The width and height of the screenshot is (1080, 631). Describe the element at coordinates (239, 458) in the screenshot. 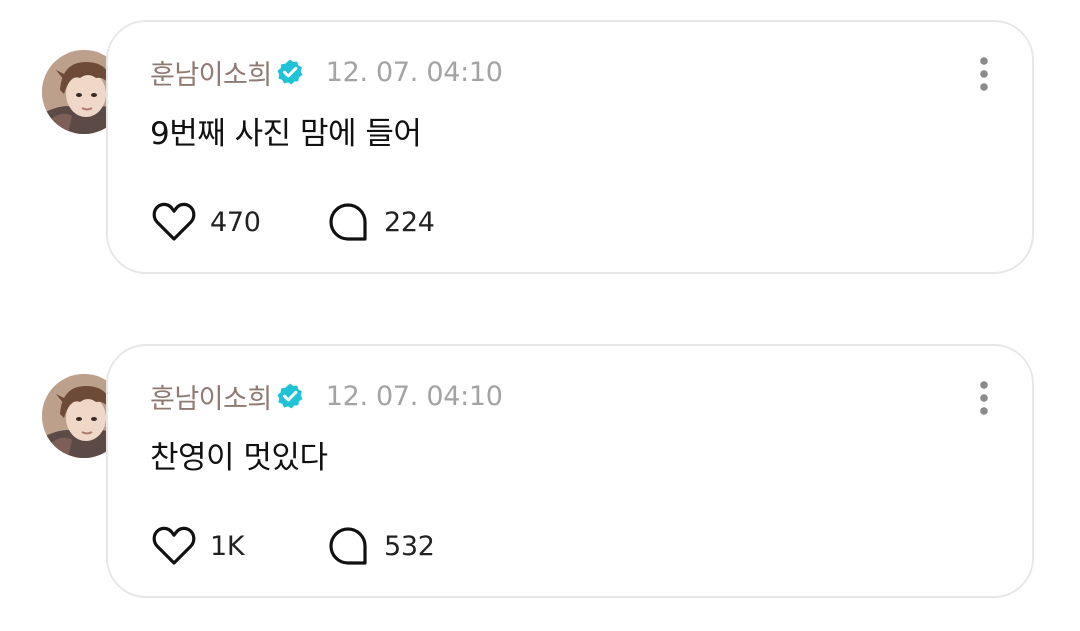

I see `comment-text: 찬영이 멋있다` at that location.